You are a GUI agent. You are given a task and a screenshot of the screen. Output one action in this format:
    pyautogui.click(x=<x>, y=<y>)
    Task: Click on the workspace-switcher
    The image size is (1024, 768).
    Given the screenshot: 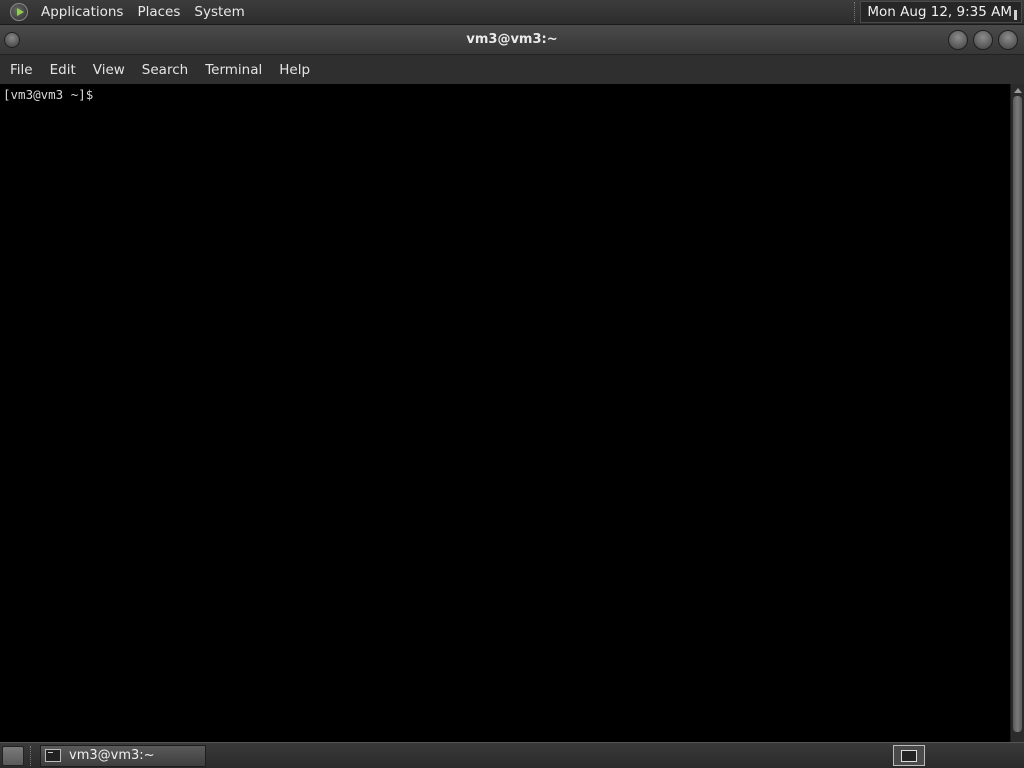 What is the action you would take?
    pyautogui.click(x=909, y=755)
    